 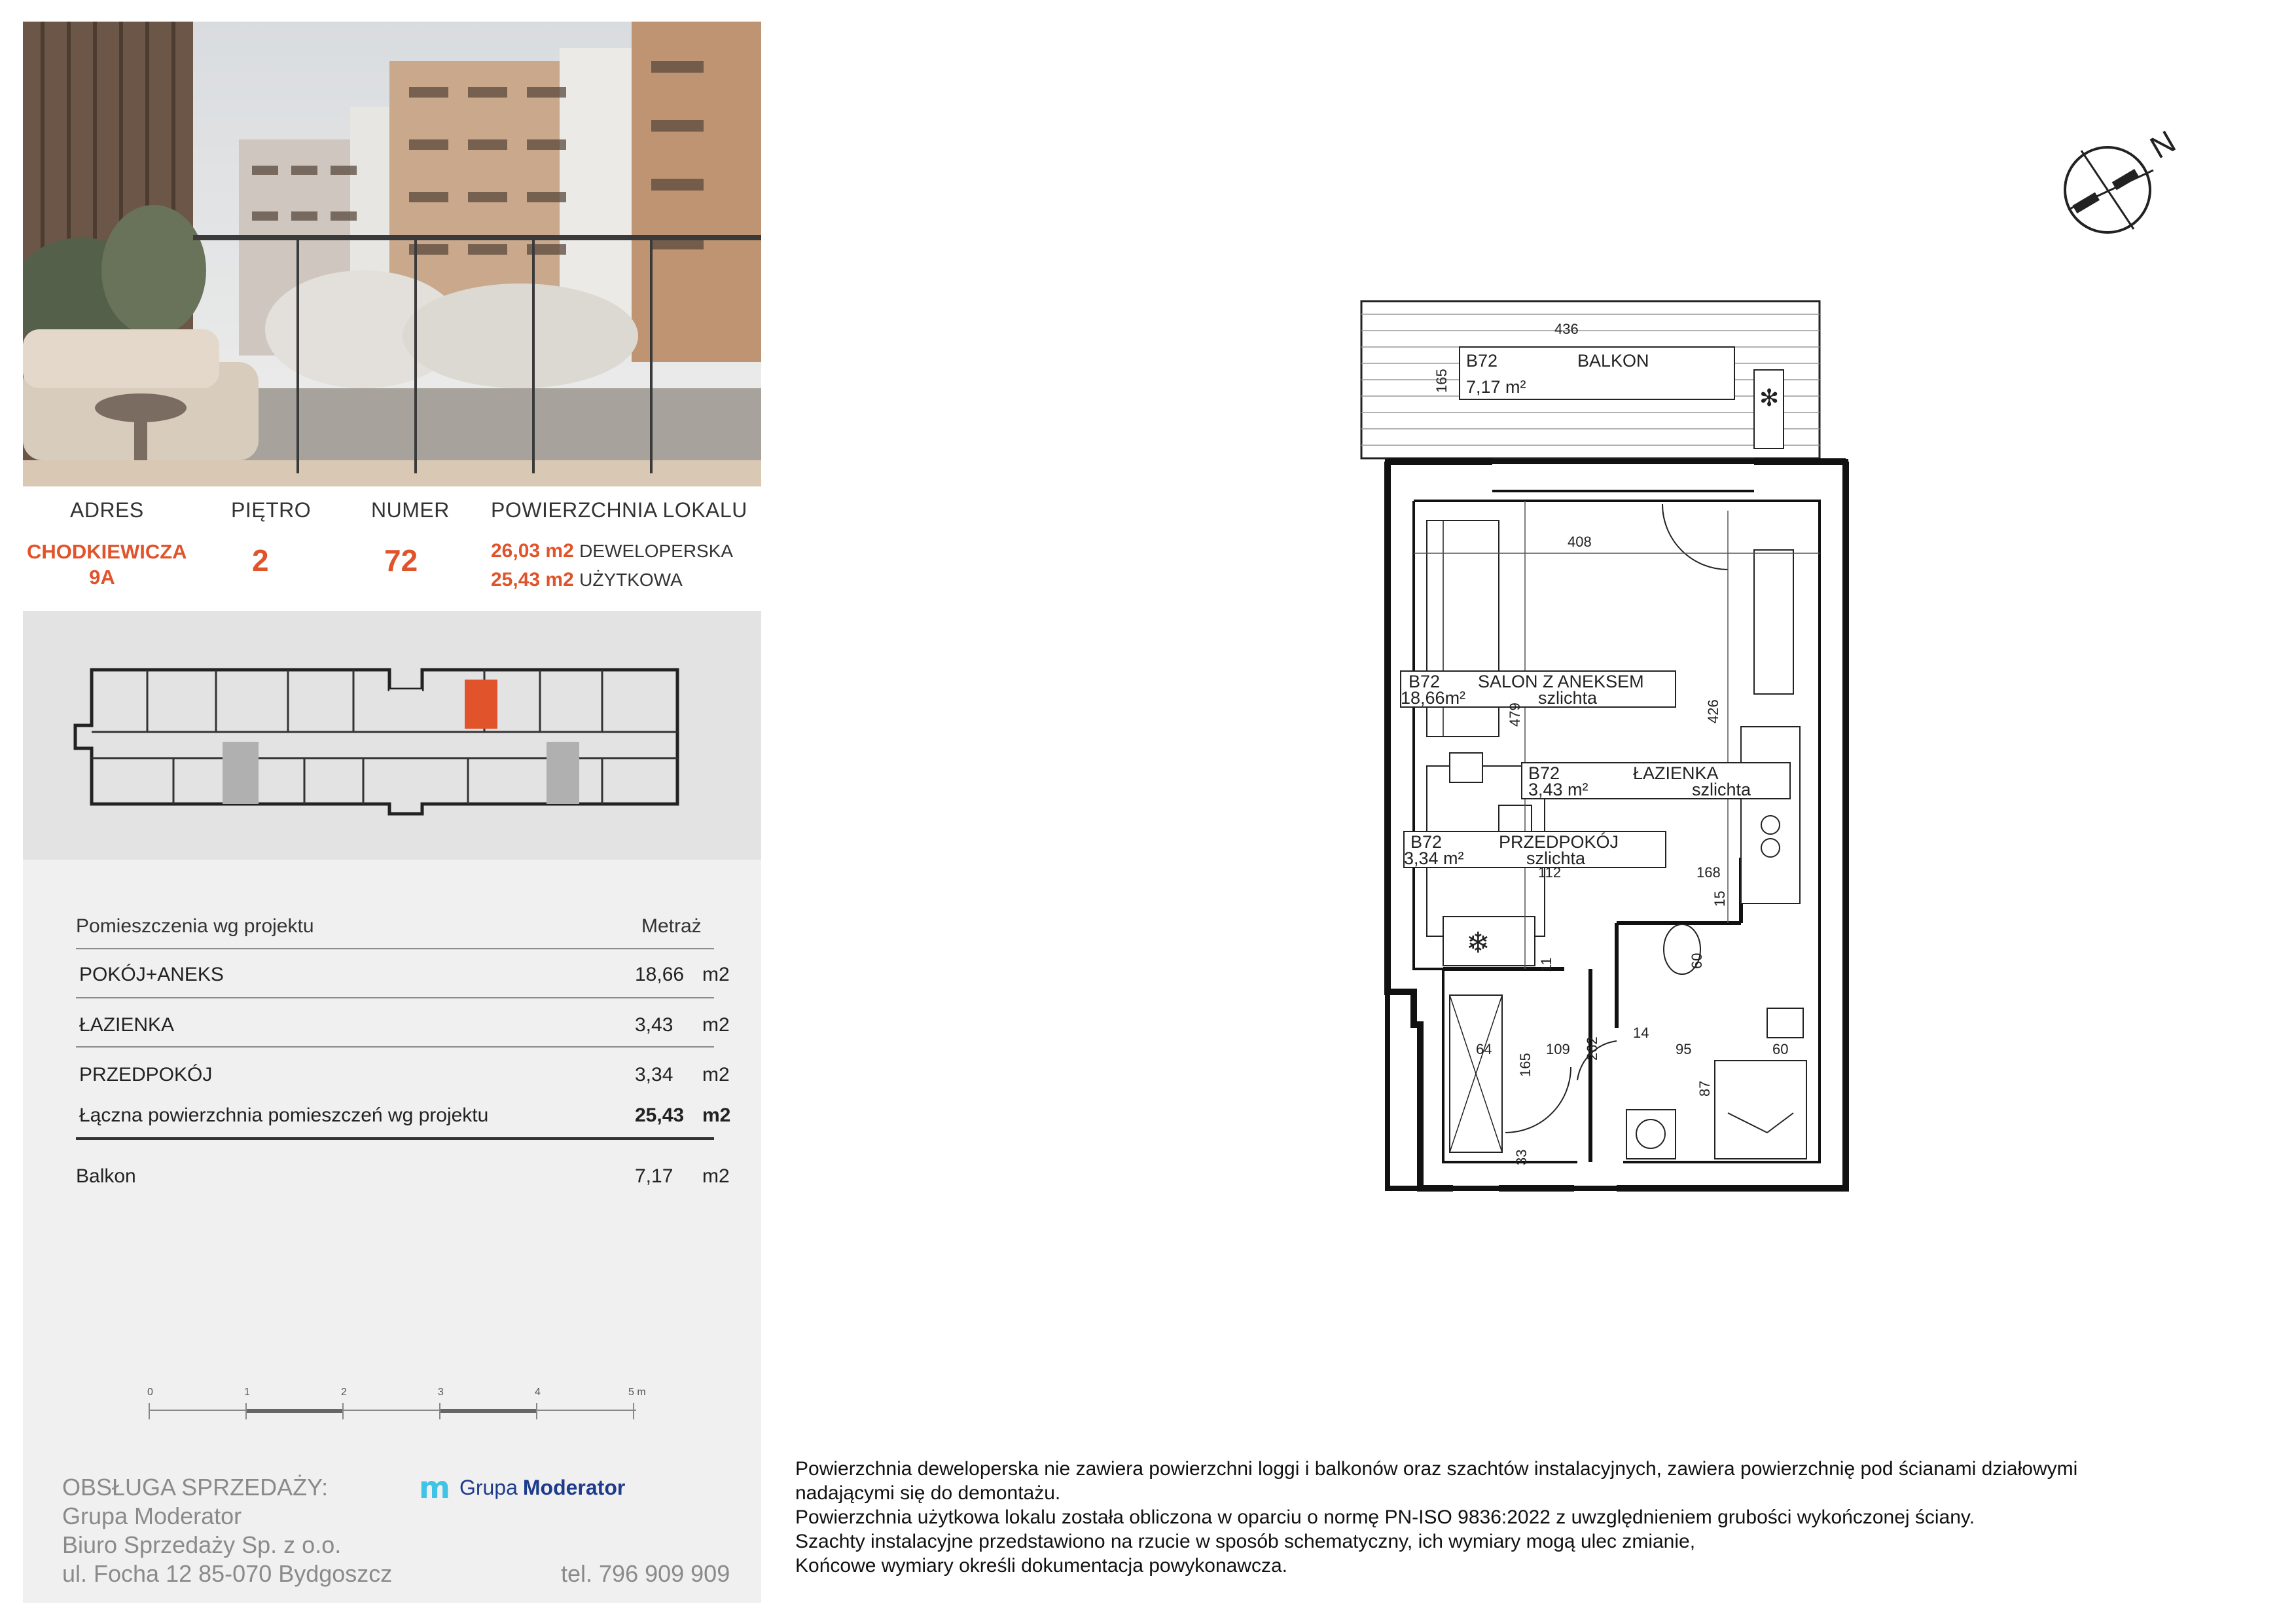 What do you see at coordinates (344, 1392) in the screenshot?
I see `scale-tick-label: 2` at bounding box center [344, 1392].